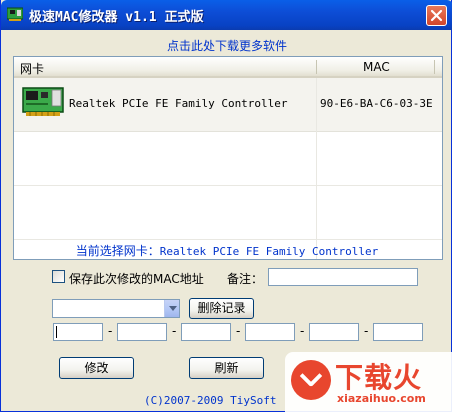  Describe the element at coordinates (136, 278) in the screenshot. I see `save-mac-label: 保存此次修改的MAC地址` at that location.